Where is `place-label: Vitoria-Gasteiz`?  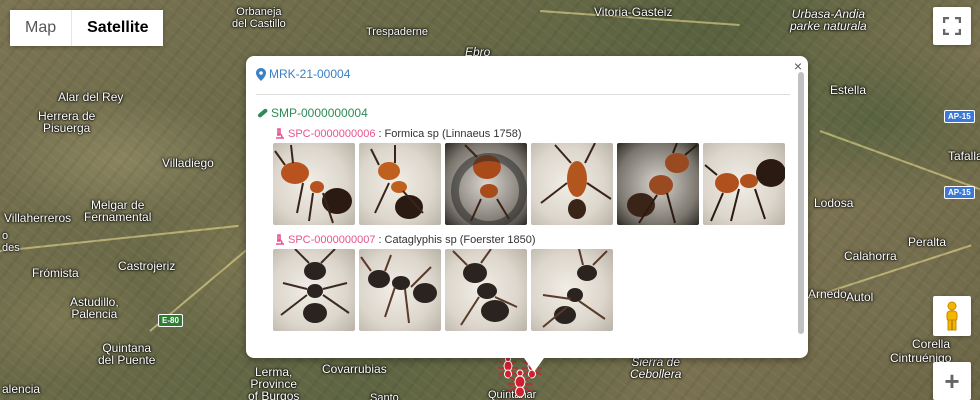
place-label: Vitoria-Gasteiz is located at coordinates (633, 12).